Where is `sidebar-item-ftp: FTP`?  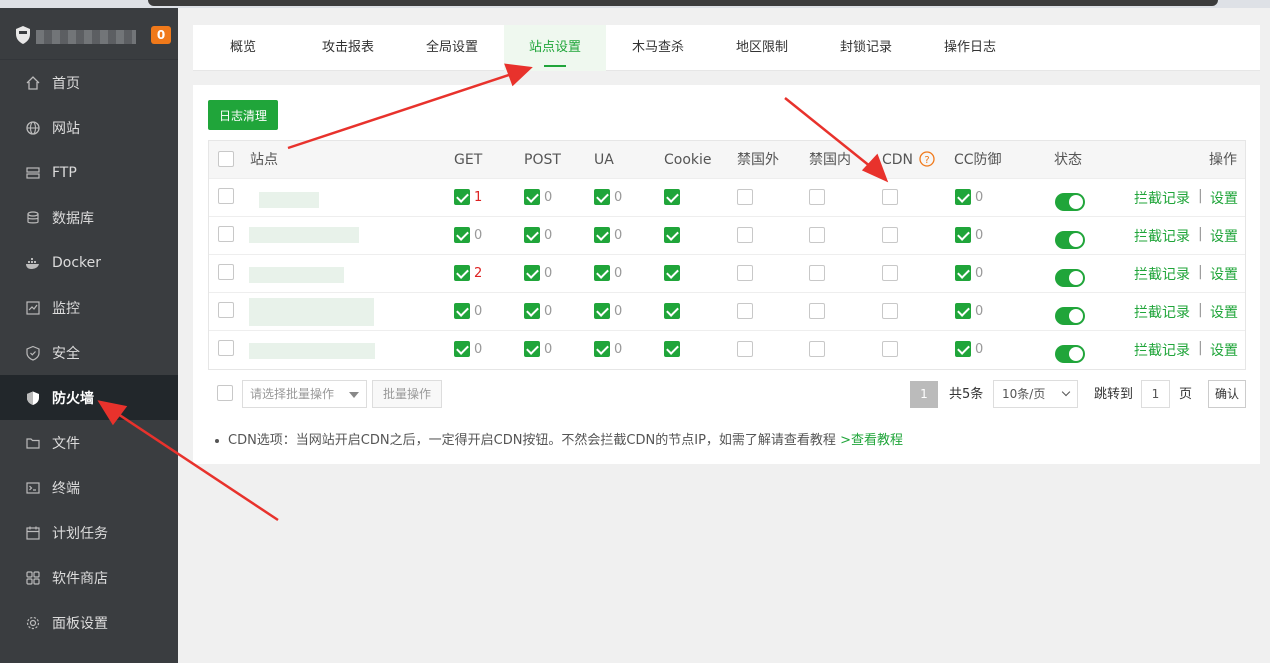
sidebar-item-ftp: FTP is located at coordinates (89, 172).